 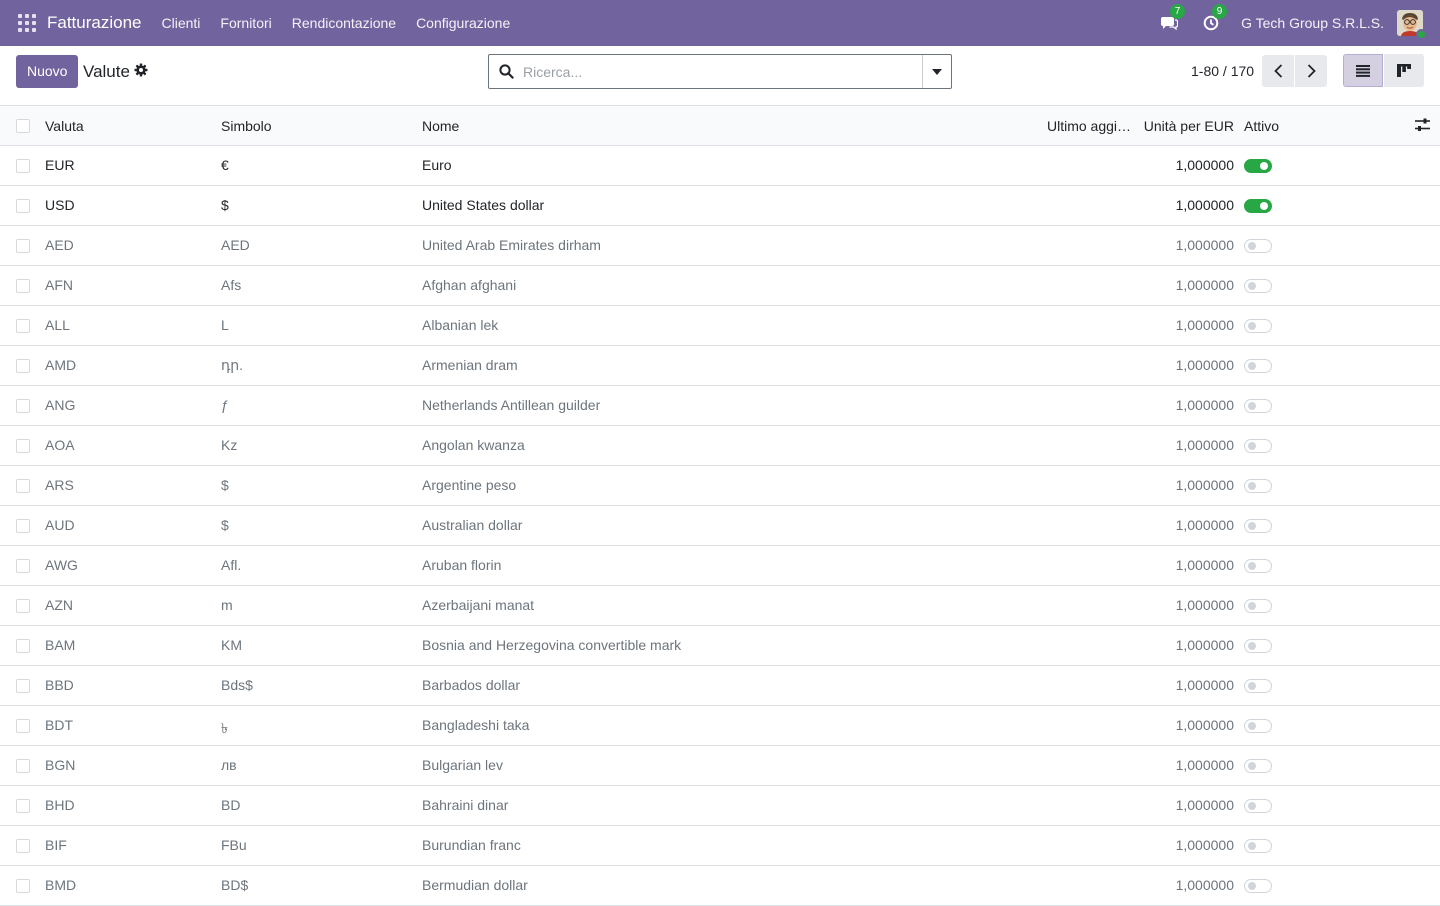 I want to click on gear-icon, so click(x=141, y=71).